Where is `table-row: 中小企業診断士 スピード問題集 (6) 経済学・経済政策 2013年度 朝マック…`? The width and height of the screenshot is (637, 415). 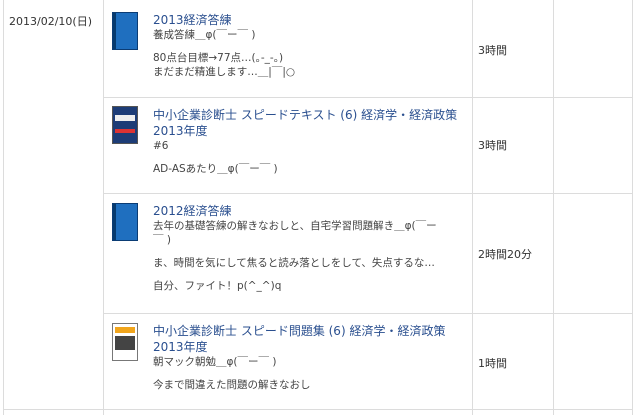
table-row: 中小企業診断士 スピード問題集 (6) 経済学・経済政策 2013年度 朝マック… is located at coordinates (288, 361).